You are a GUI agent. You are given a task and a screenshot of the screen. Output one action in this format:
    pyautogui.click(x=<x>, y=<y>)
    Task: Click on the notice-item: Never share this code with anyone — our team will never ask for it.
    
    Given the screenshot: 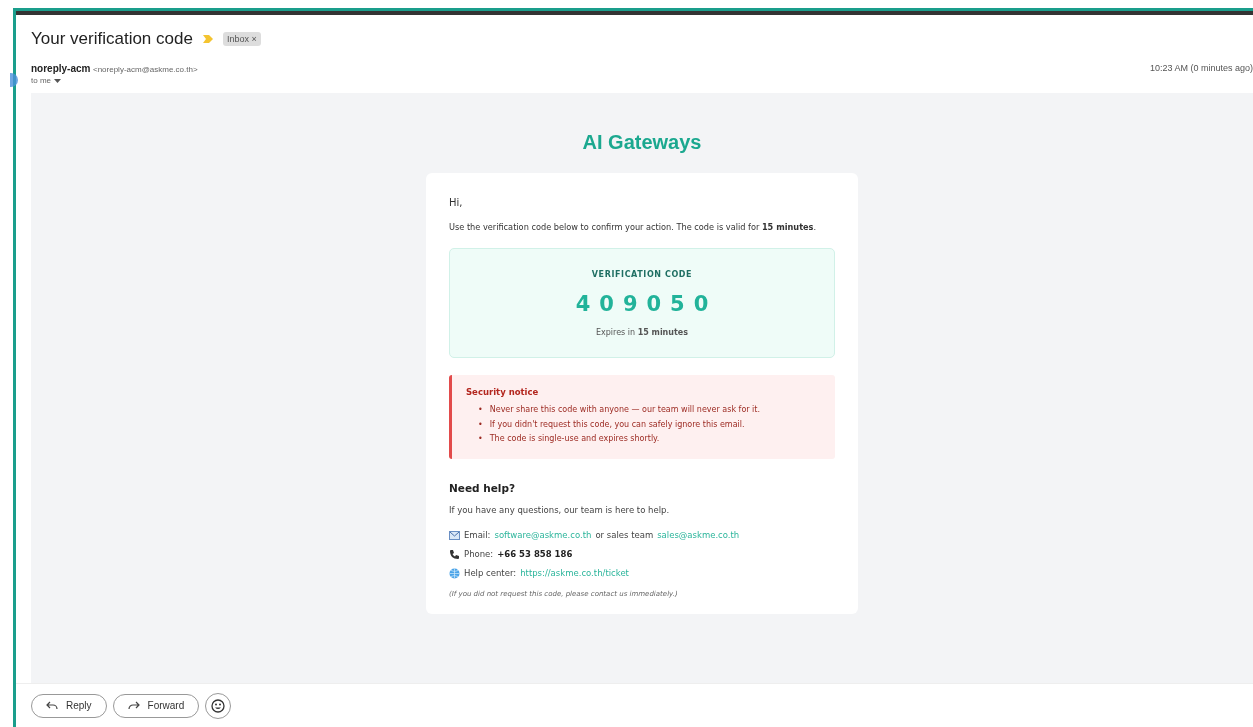 What is the action you would take?
    pyautogui.click(x=625, y=410)
    